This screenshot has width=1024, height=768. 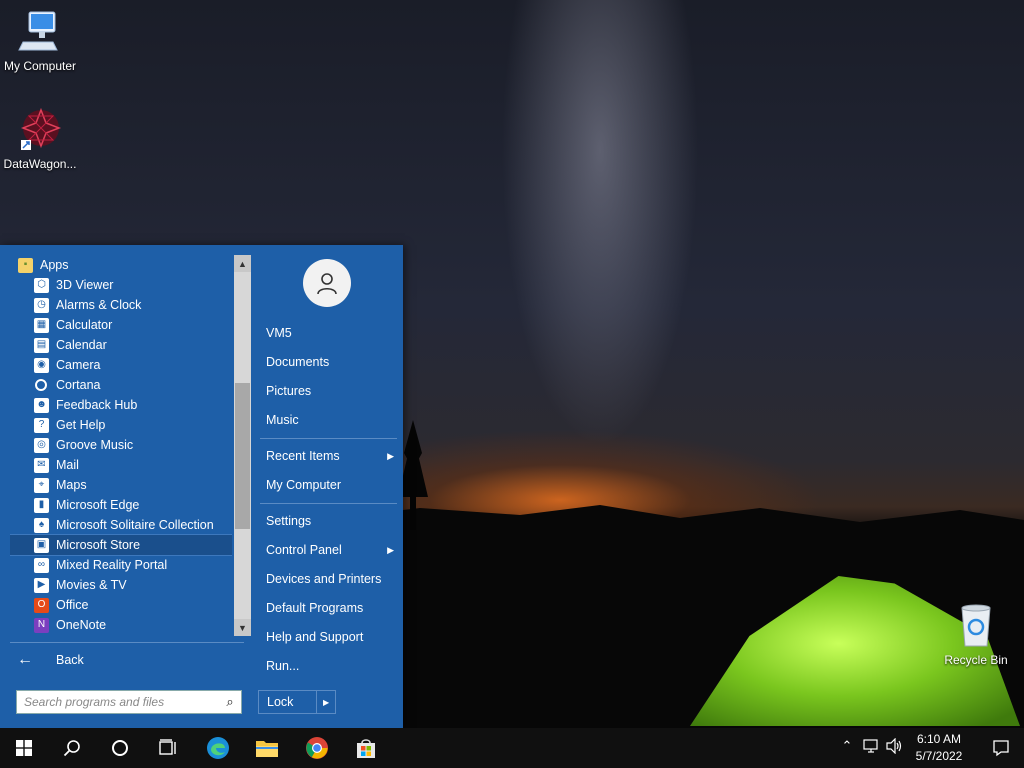 What do you see at coordinates (121, 345) in the screenshot?
I see `app-item-calendar: ▤ Calendar` at bounding box center [121, 345].